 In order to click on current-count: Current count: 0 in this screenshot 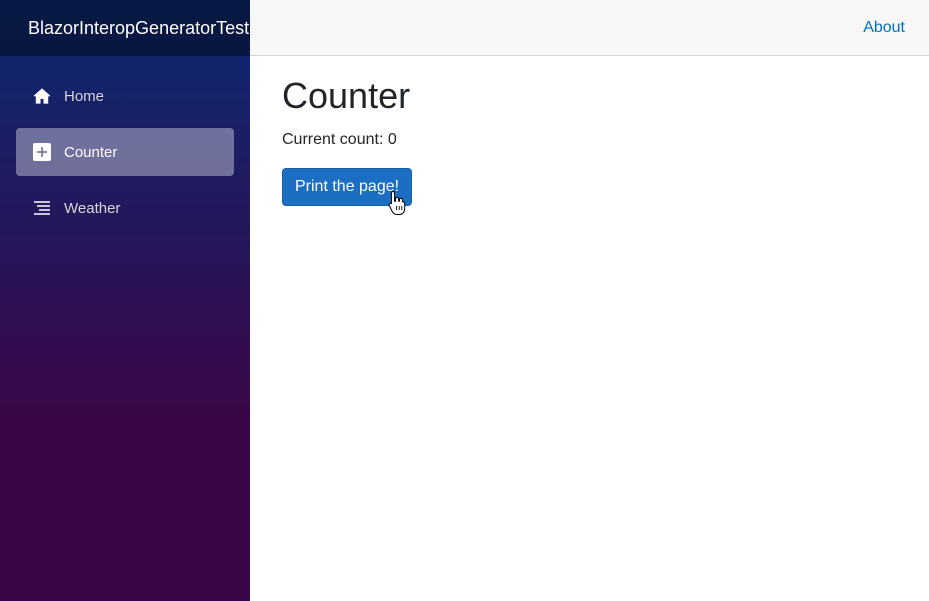, I will do `click(347, 140)`.